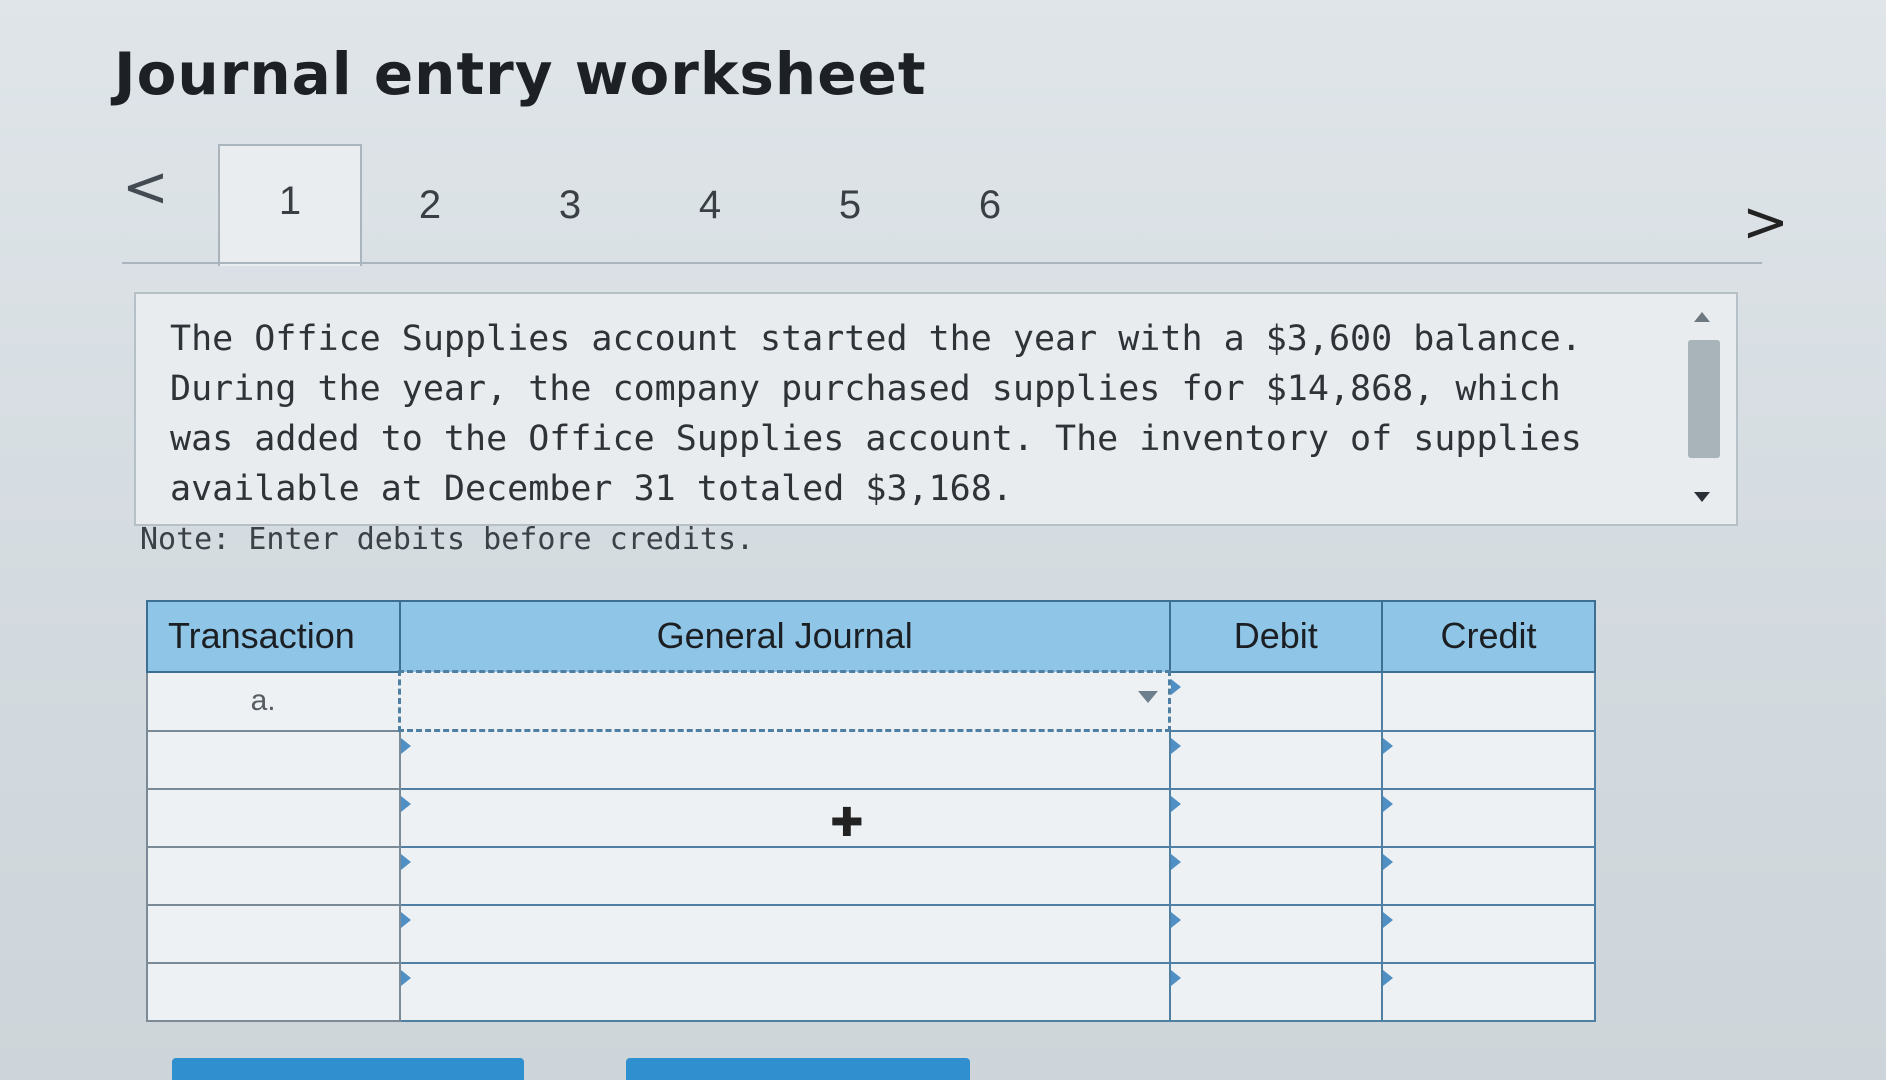  I want to click on transaction-cell: a., so click(273, 701).